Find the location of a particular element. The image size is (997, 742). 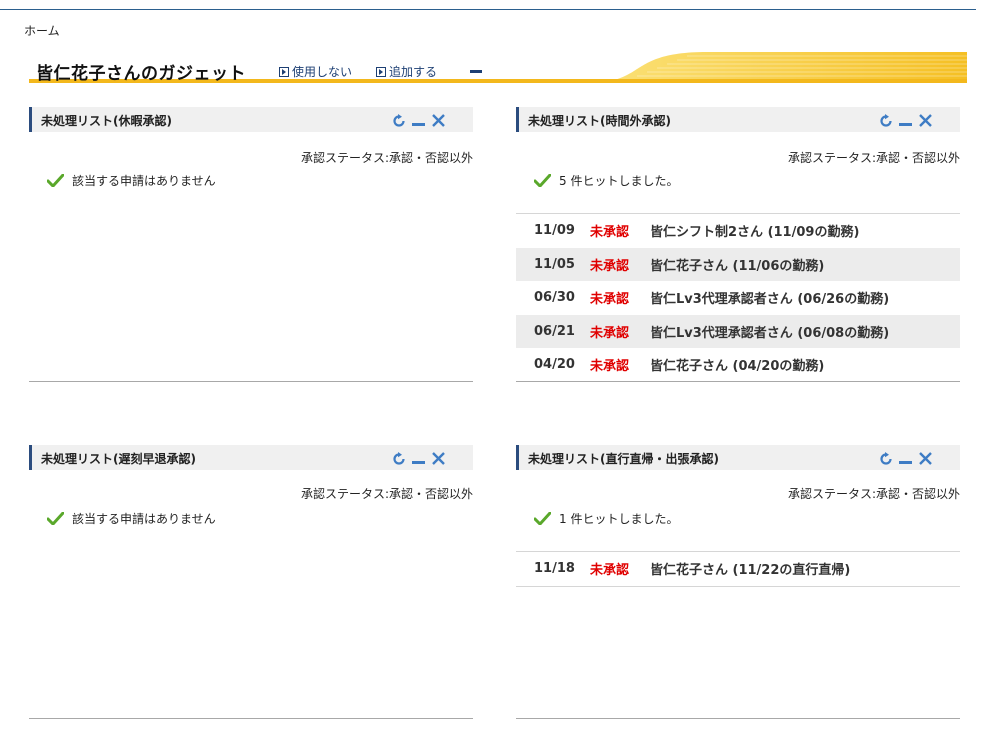

list-item: 06/30 未承認 皆仁Lv3代理承認者さん (06/26の勤務) is located at coordinates (738, 298).